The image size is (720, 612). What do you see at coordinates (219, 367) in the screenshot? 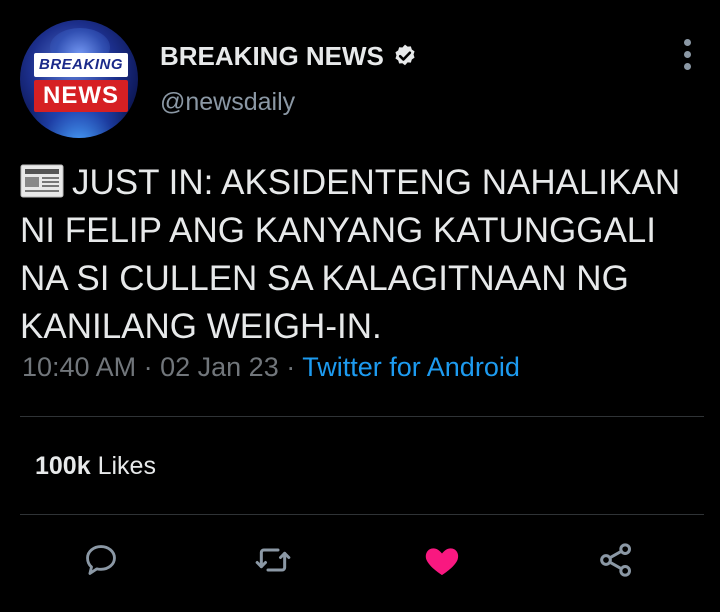
I see `tweet-date: 02 Jan 23` at bounding box center [219, 367].